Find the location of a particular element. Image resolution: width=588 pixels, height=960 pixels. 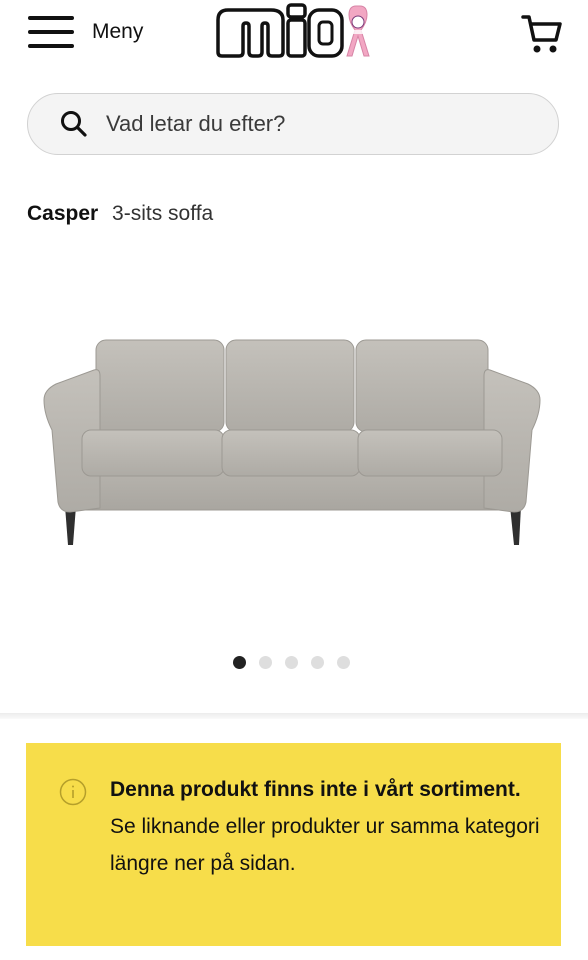

product-title: Casper 3-sits soffa is located at coordinates (120, 214).